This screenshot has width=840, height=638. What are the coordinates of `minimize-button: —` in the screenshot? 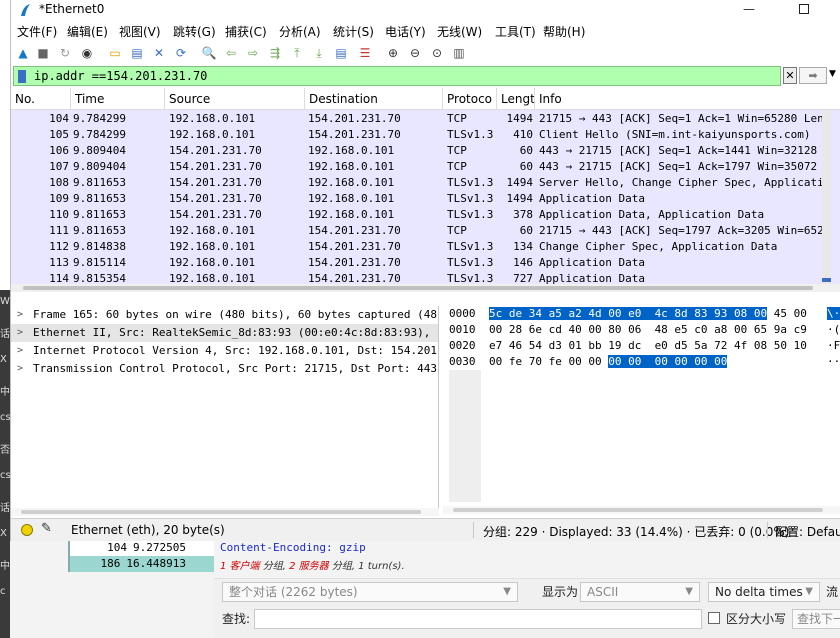 It's located at (749, 9).